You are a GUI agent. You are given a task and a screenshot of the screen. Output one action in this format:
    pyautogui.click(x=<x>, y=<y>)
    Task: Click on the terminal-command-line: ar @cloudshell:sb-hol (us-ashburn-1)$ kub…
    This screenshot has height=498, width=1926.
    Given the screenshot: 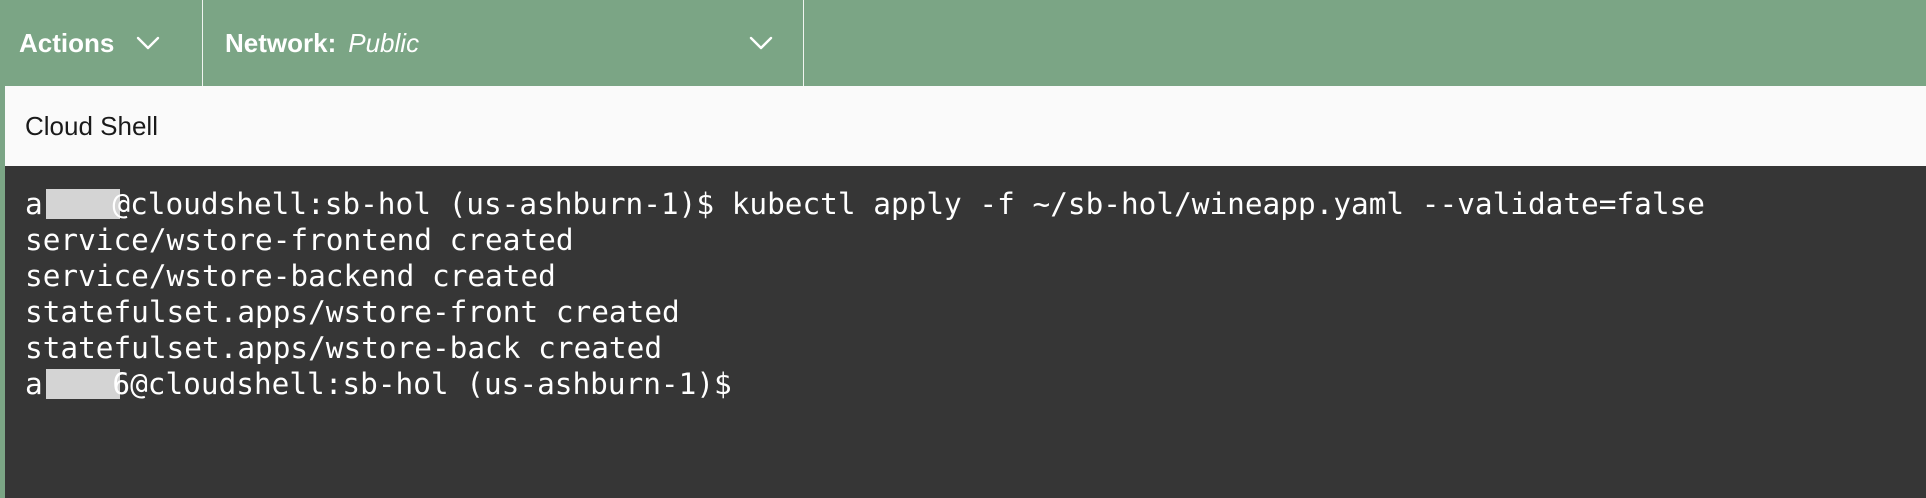 What is the action you would take?
    pyautogui.click(x=975, y=204)
    